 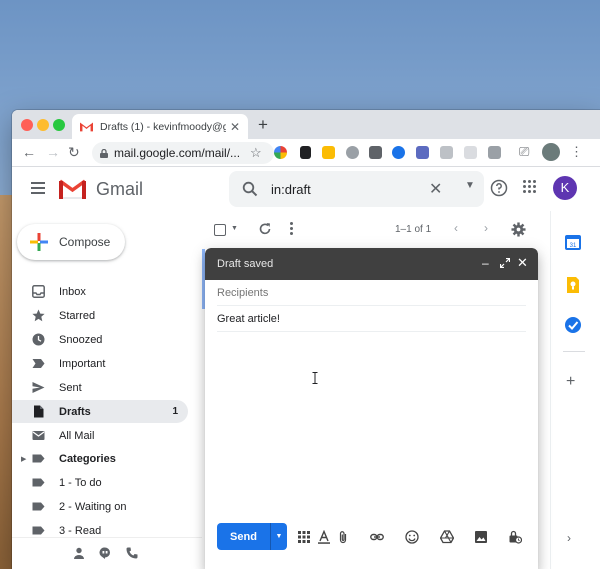 I want to click on svg-text: 31, so click(x=573, y=246).